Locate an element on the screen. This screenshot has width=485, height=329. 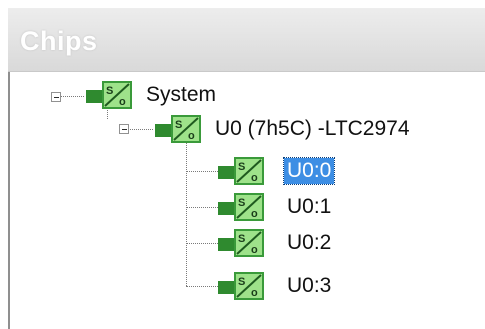
tree-node-system: System is located at coordinates (181, 95).